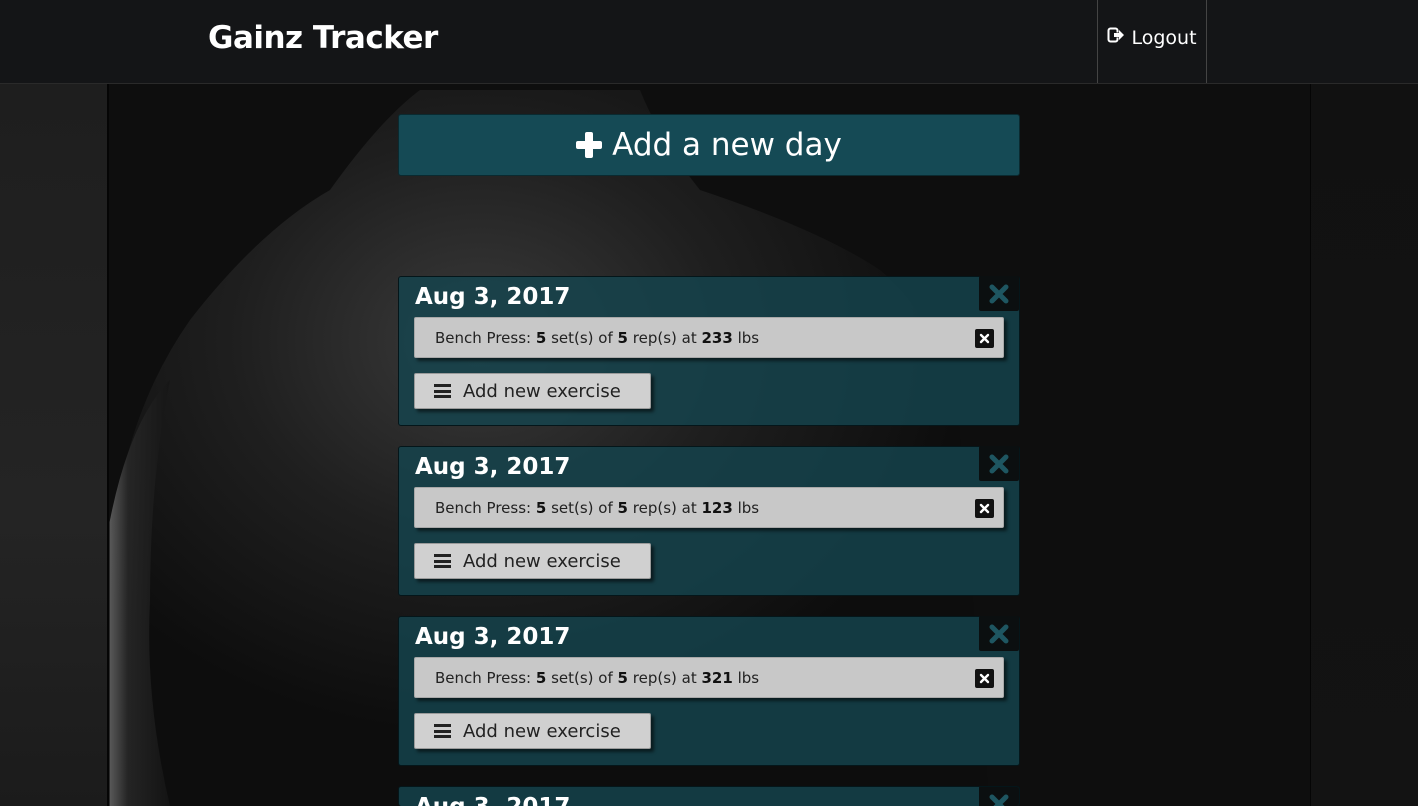 This screenshot has height=806, width=1418. Describe the element at coordinates (589, 145) in the screenshot. I see `plus-icon` at that location.